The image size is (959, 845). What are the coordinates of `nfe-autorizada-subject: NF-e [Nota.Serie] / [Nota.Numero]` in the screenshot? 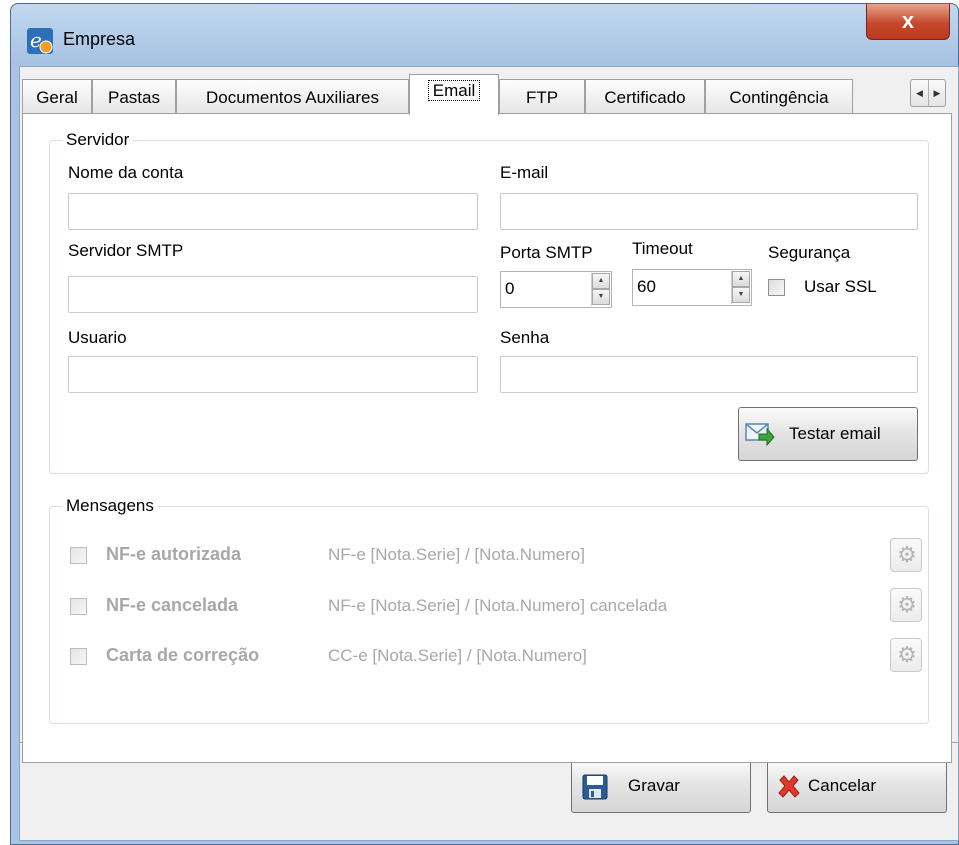 It's located at (456, 554).